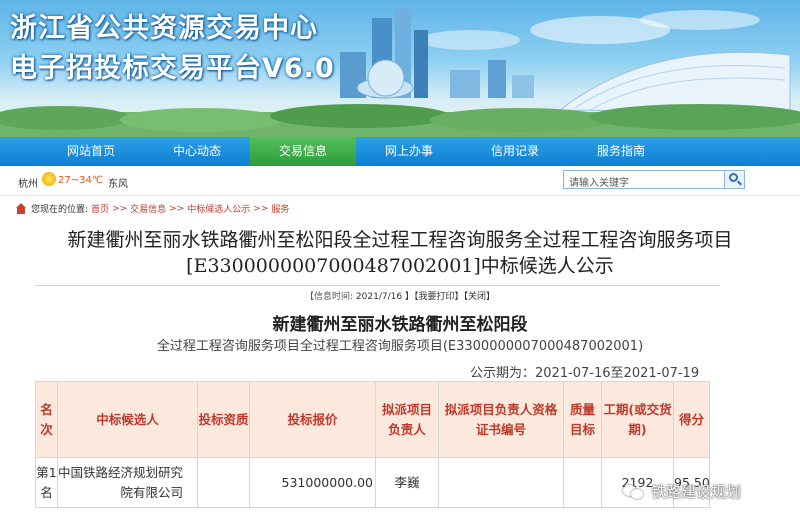 The width and height of the screenshot is (800, 527). Describe the element at coordinates (734, 179) in the screenshot. I see `search-button` at that location.